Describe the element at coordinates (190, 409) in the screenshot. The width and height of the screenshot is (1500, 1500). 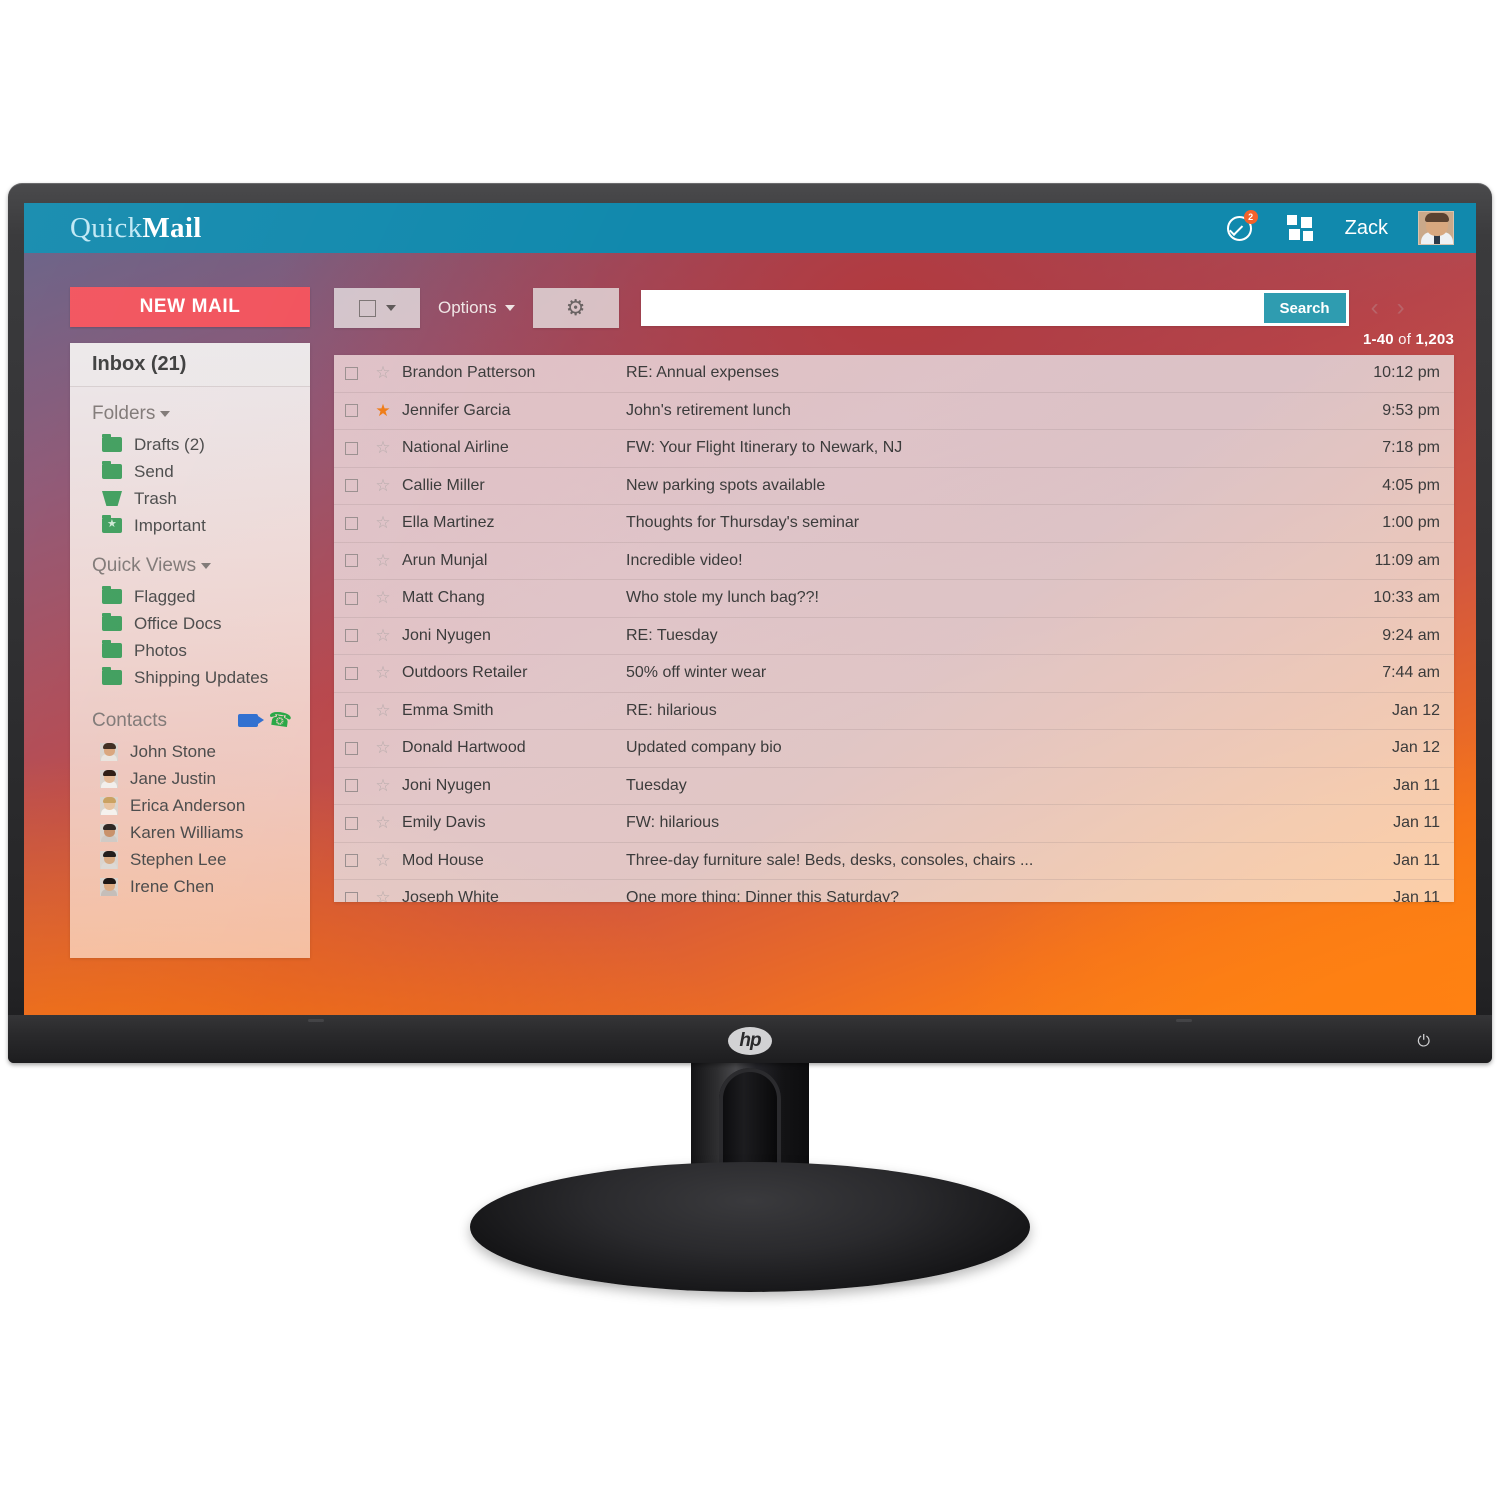
I see `folders-section-header: Folders` at that location.